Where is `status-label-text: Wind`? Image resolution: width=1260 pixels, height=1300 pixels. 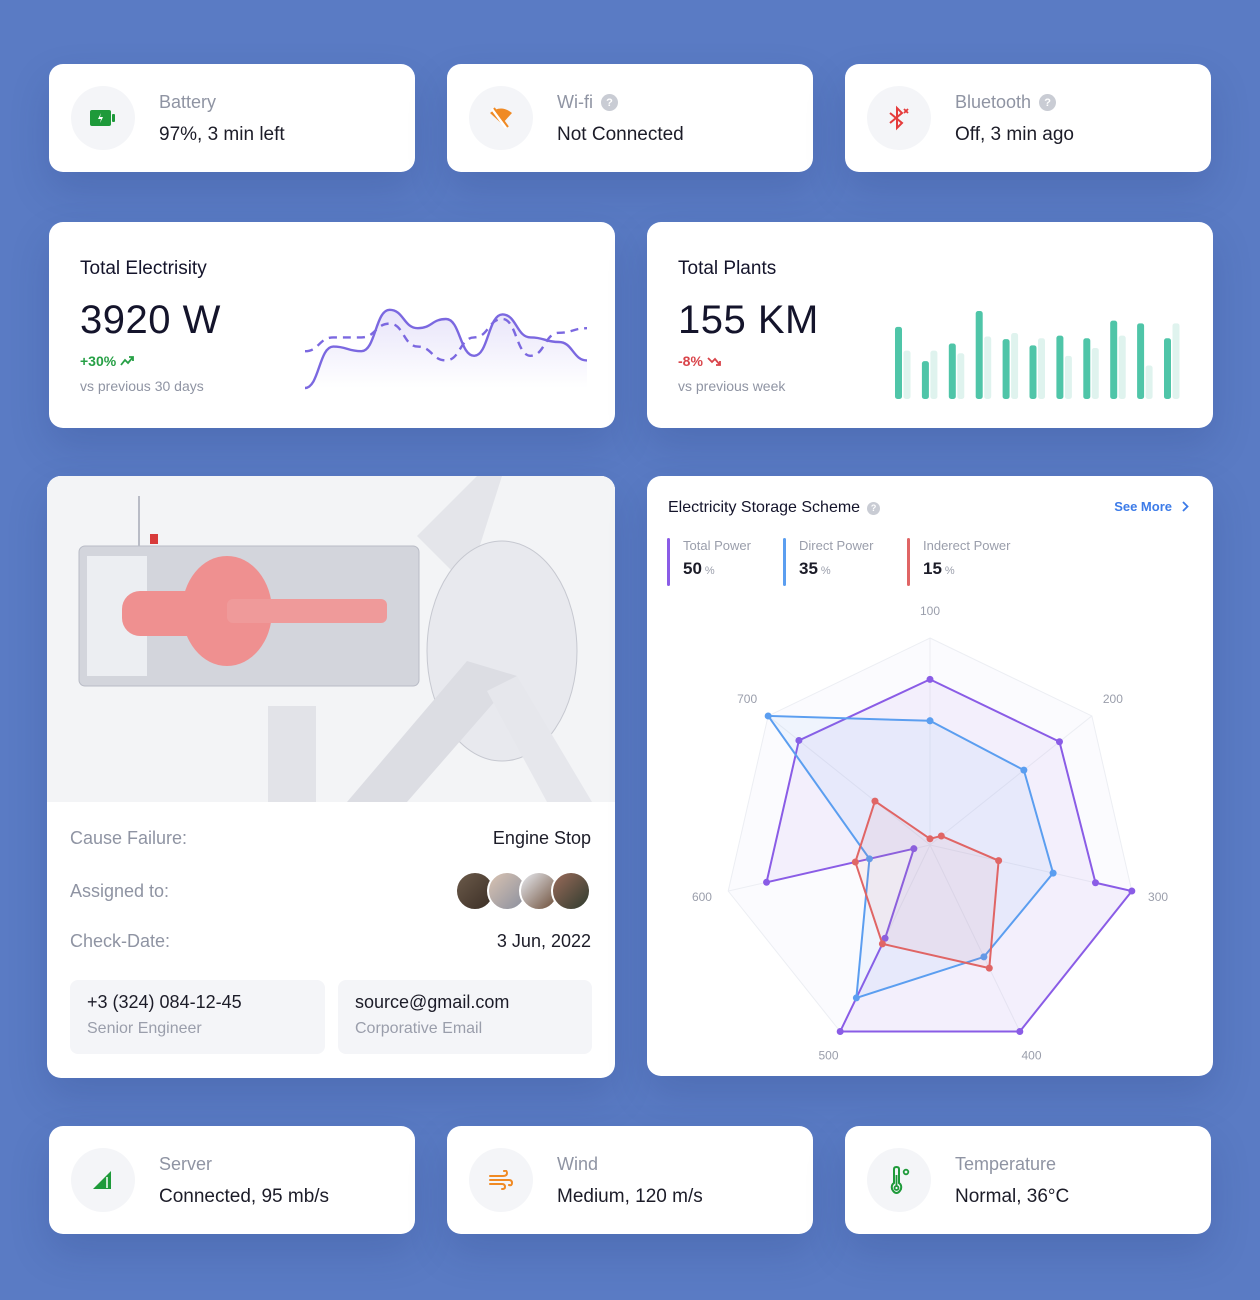 status-label-text: Wind is located at coordinates (578, 1164).